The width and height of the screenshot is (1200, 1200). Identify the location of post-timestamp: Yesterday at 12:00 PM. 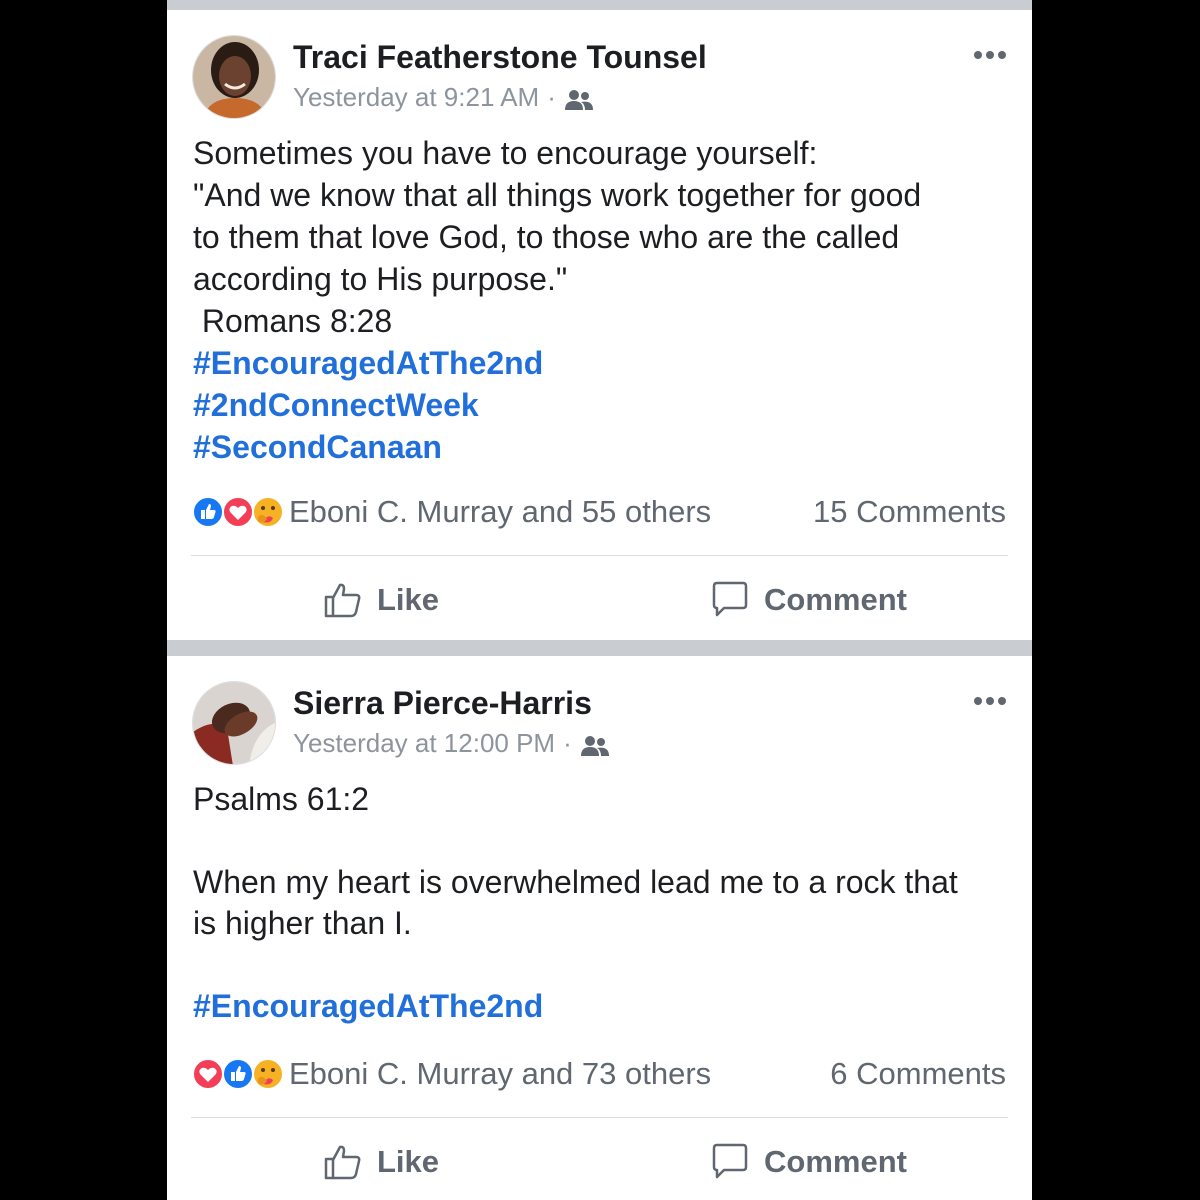
(424, 743).